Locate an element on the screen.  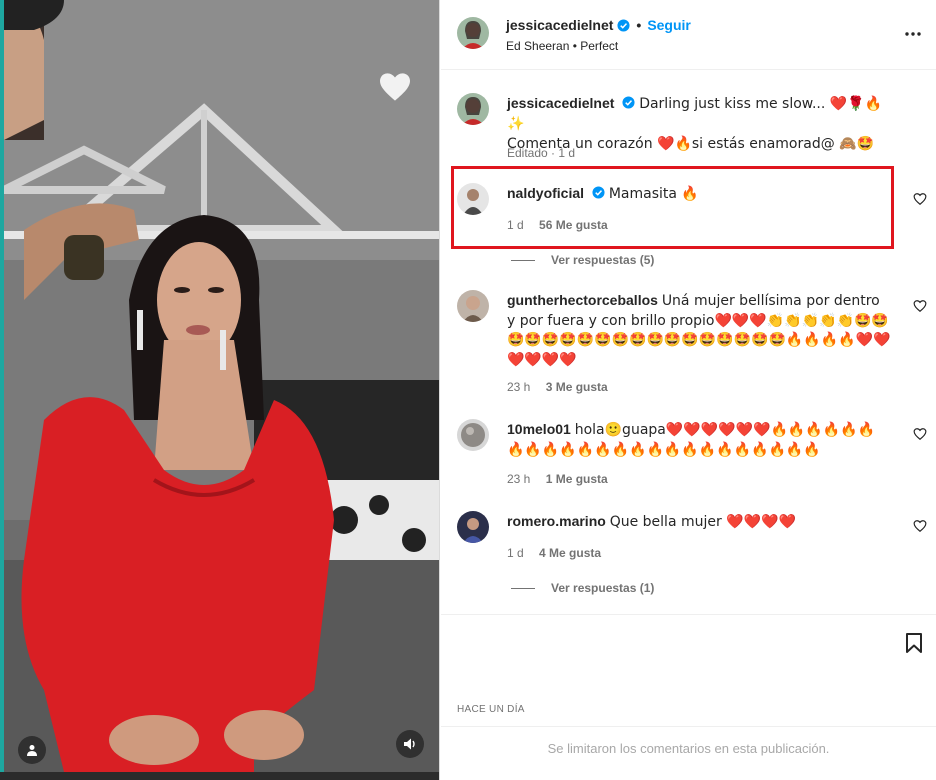
comment-meta: 1 d 56 Me gusta is located at coordinates (557, 225).